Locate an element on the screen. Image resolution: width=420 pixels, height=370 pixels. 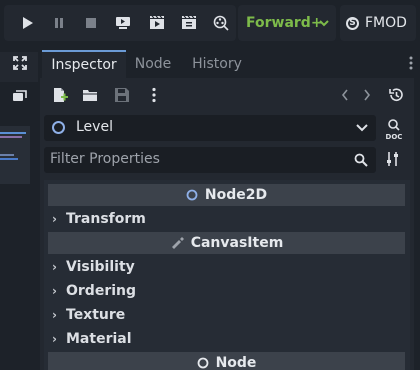
save-resource-icon is located at coordinates (122, 95).